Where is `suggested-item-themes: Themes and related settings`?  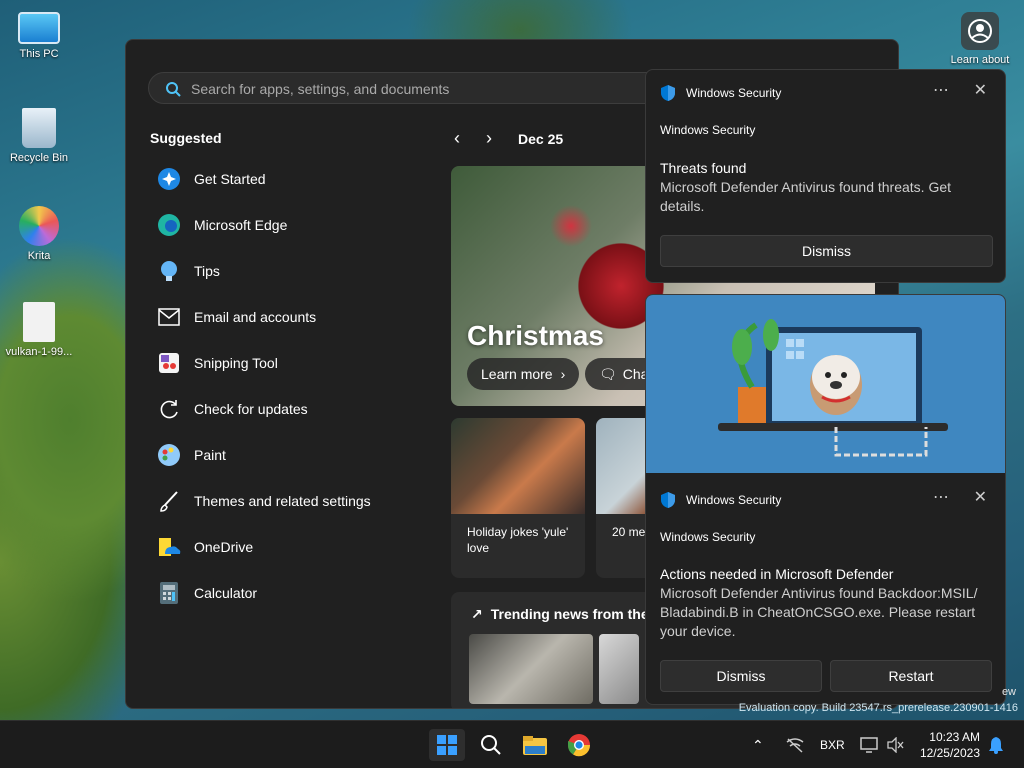 suggested-item-themes: Themes and related settings is located at coordinates (291, 501).